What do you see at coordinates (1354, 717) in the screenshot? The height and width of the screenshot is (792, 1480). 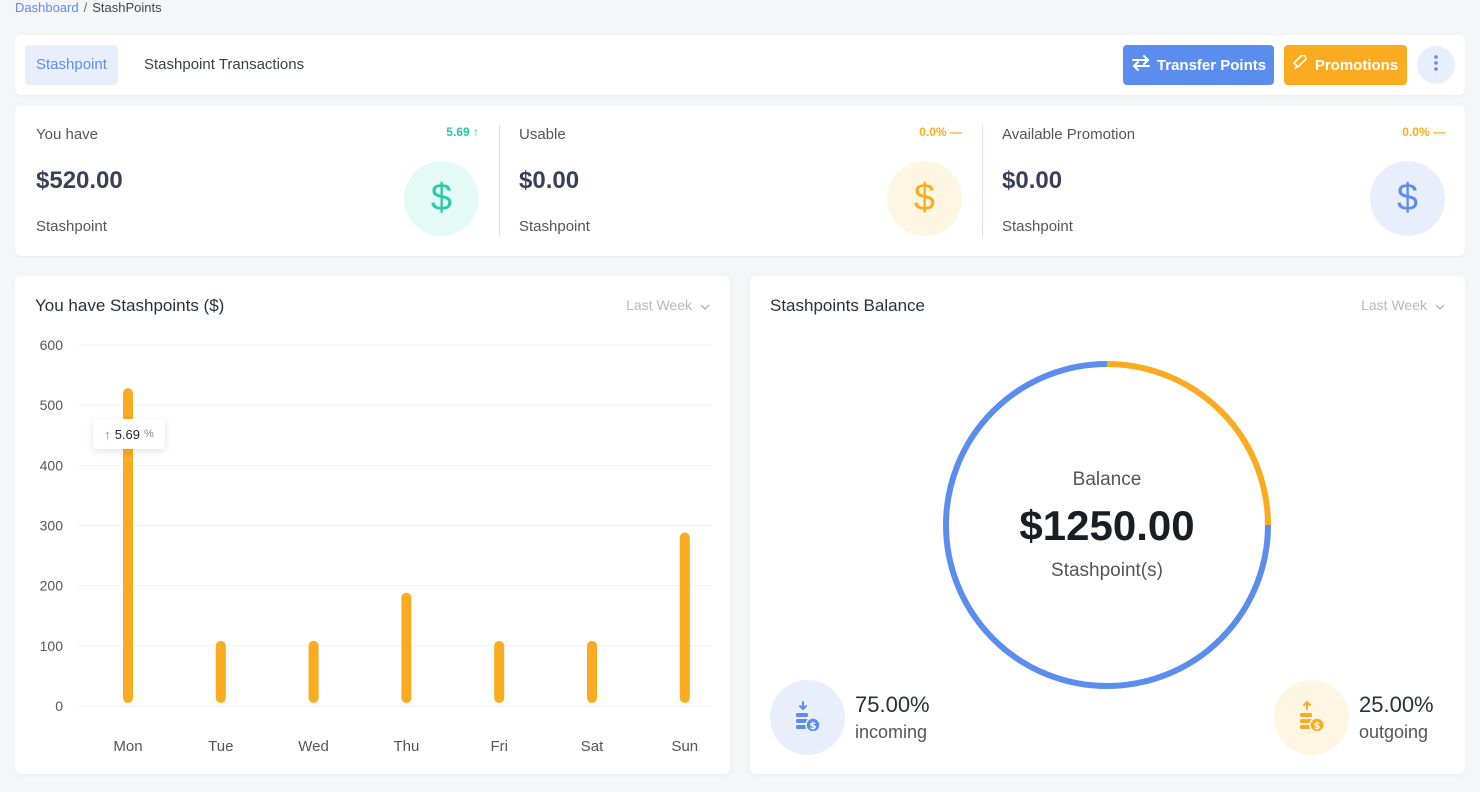 I see `legend-outgoing: $ 25.00% outgoing` at bounding box center [1354, 717].